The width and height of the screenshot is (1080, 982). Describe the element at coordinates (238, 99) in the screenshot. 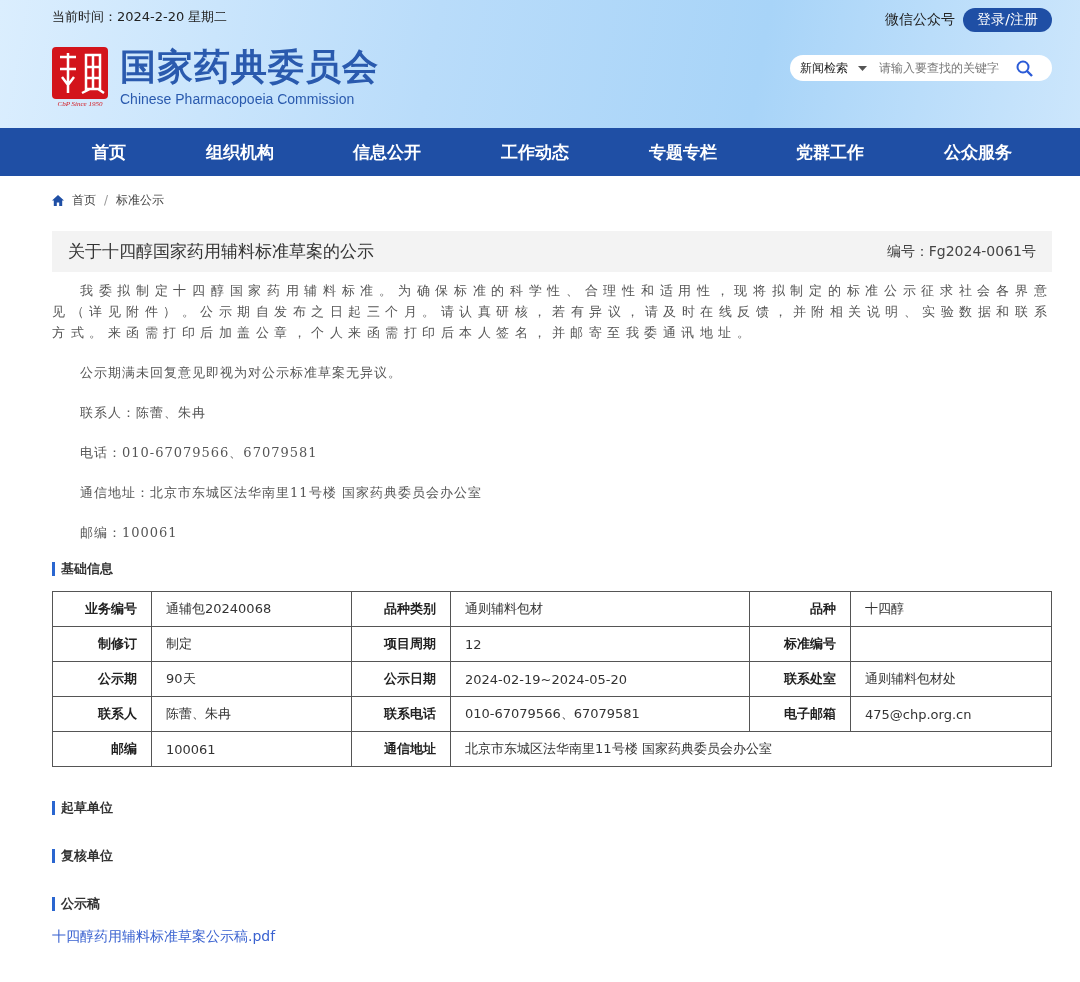

I see `site-subtitle: Chinese Pharmacopoeia Commission` at that location.